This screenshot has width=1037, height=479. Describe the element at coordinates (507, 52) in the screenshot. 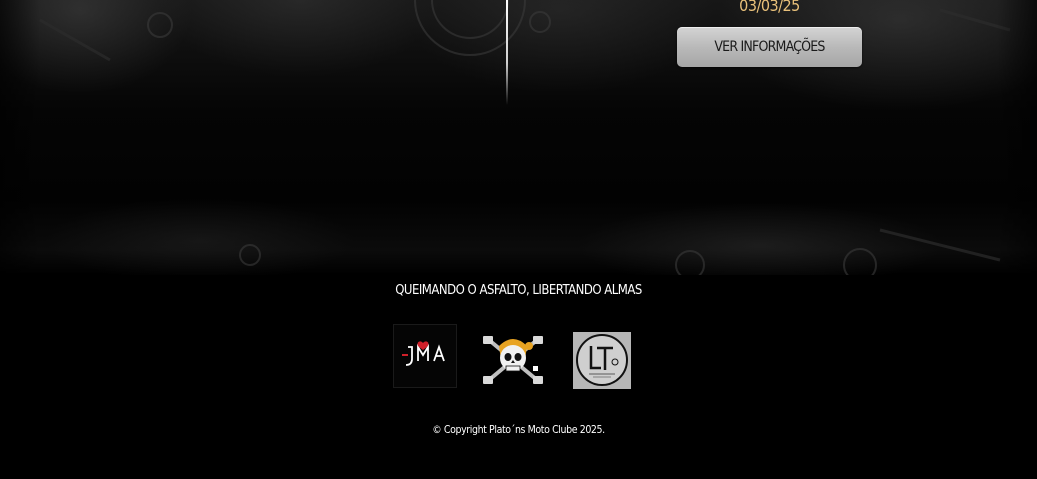

I see `hero-divider-line` at that location.